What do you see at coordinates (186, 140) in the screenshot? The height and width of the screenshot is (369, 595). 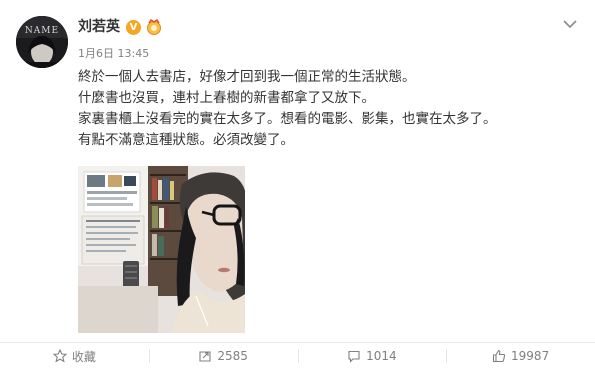 I see `post-line: 有點不滿意這種狀態。必須改變了。` at bounding box center [186, 140].